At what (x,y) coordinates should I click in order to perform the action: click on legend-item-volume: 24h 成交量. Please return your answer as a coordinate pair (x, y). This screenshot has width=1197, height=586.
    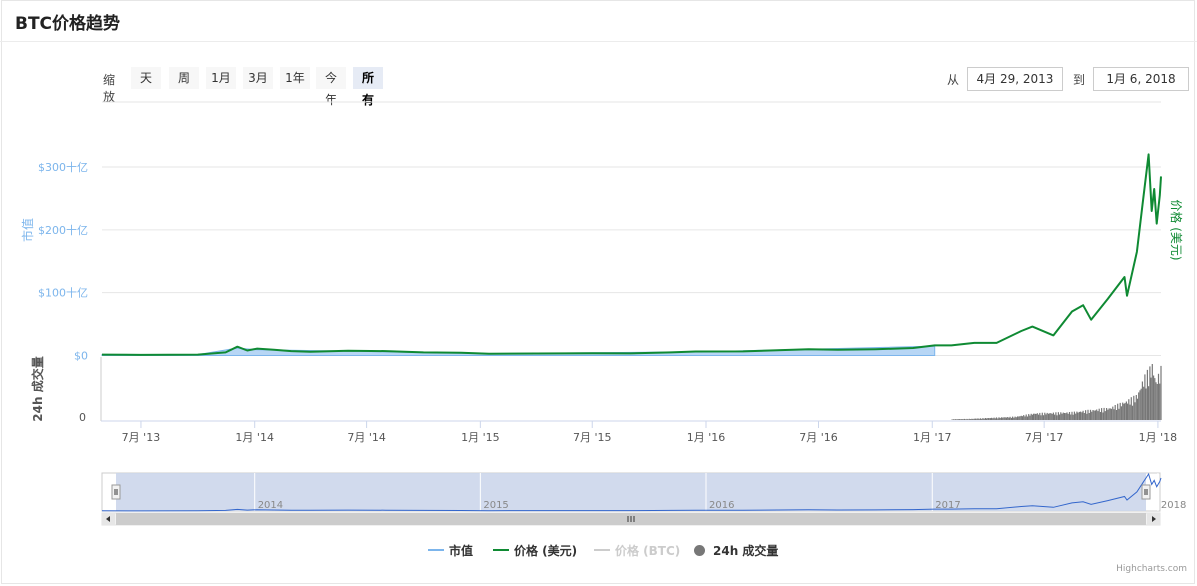
    Looking at the image, I should click on (736, 550).